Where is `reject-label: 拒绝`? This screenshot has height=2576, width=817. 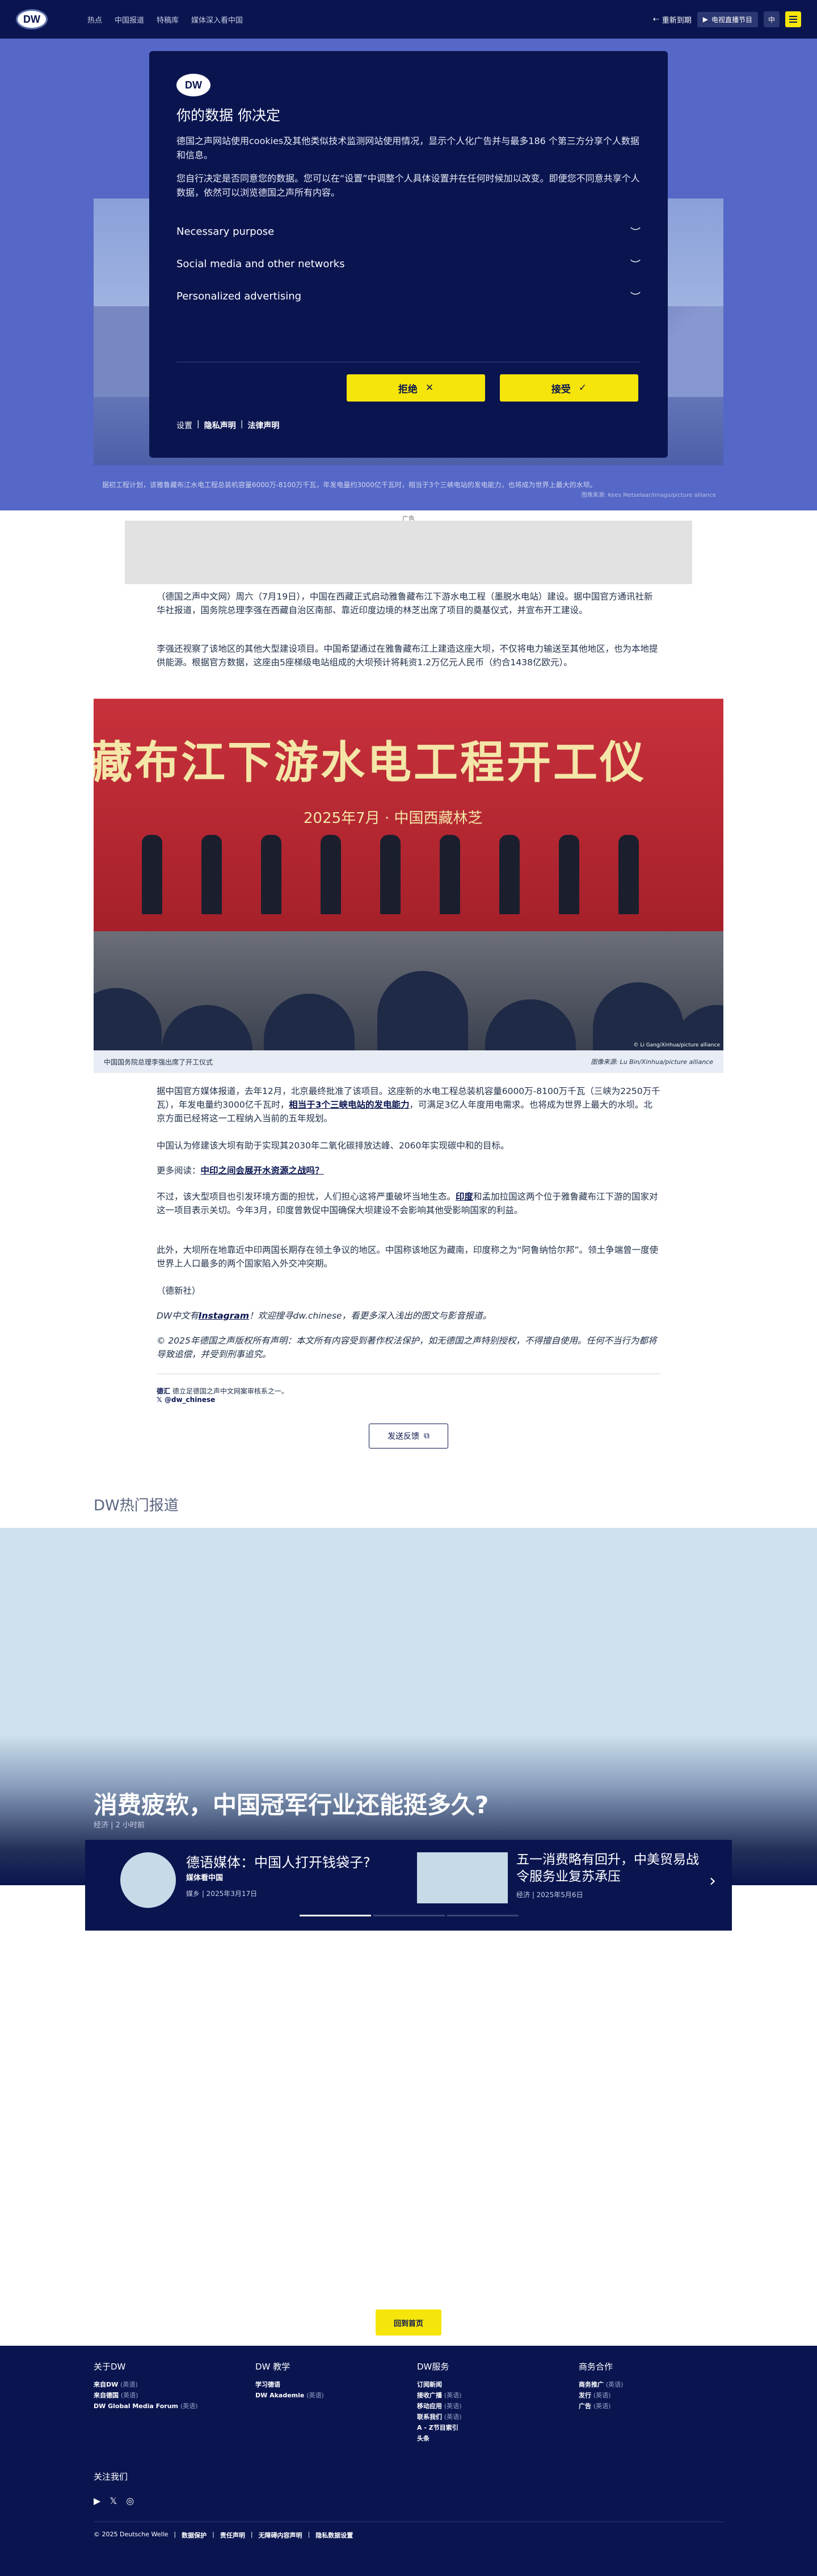
reject-label: 拒绝 is located at coordinates (408, 389).